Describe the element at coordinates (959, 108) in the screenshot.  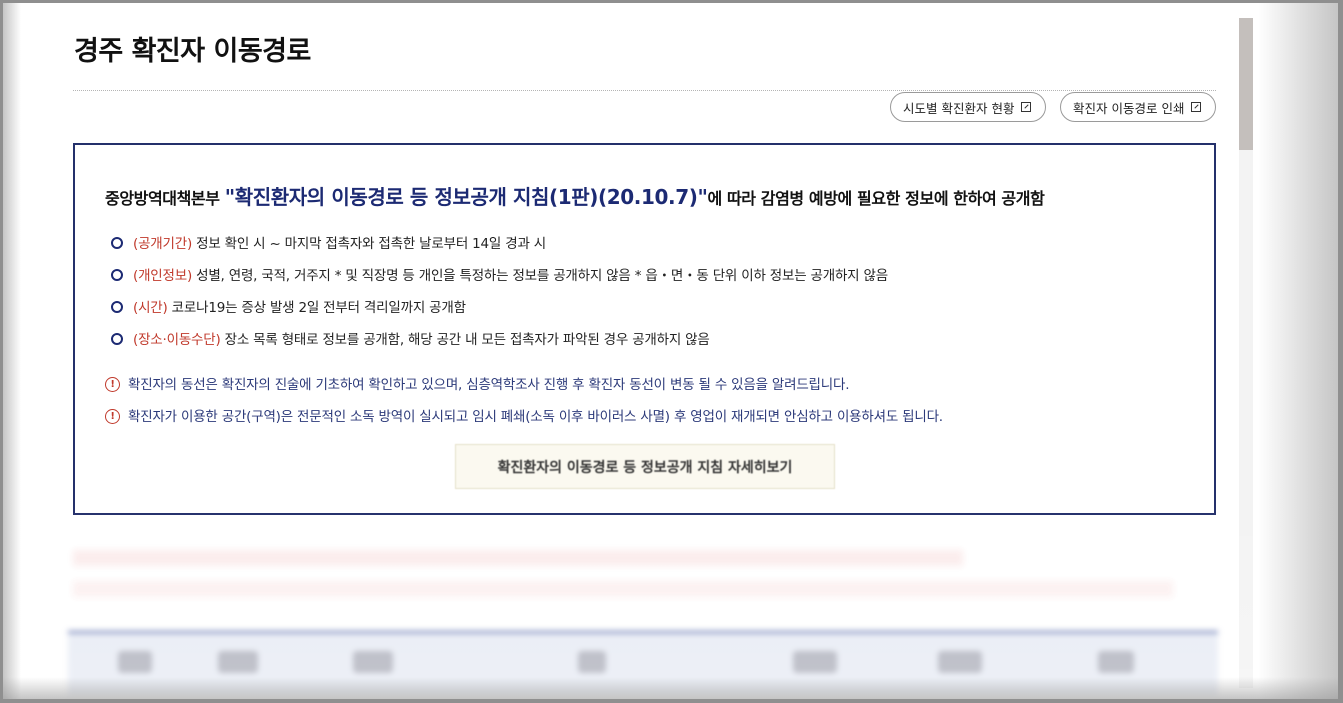
I see `status-by-region-label: 시도별 확진환자 현황` at that location.